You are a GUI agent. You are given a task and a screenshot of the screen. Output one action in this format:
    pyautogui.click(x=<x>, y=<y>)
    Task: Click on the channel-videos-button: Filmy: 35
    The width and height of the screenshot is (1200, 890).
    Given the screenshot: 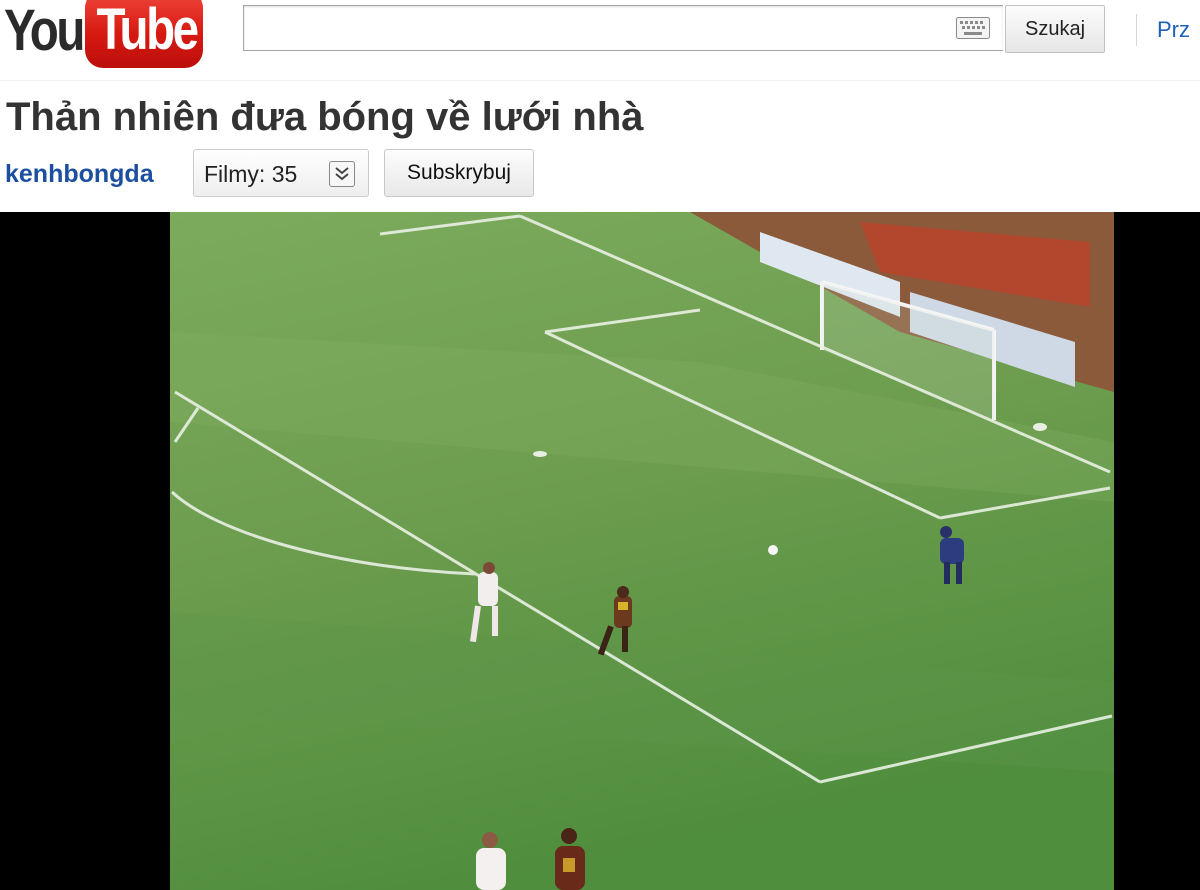 What is the action you would take?
    pyautogui.click(x=281, y=173)
    